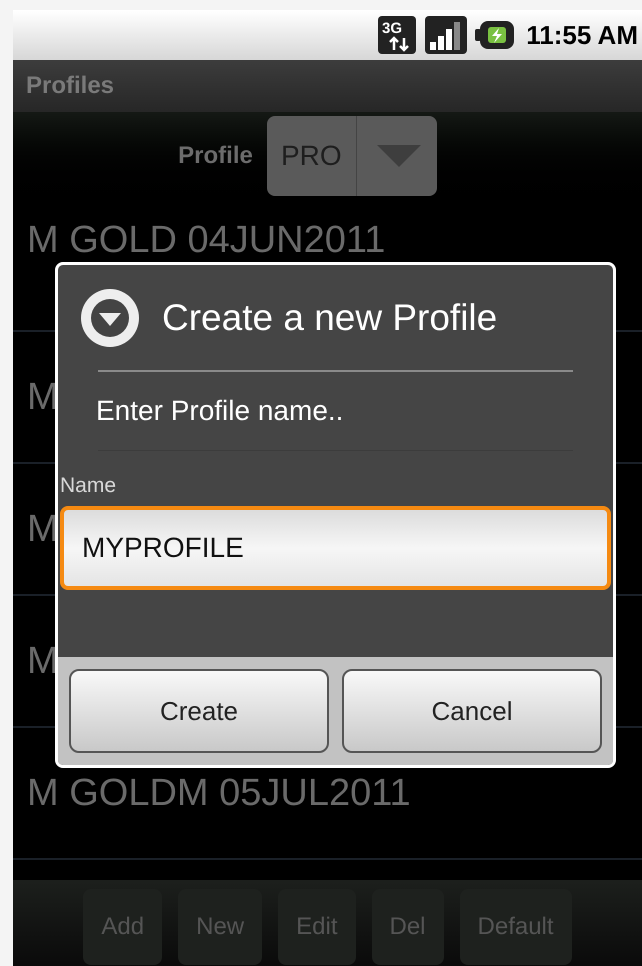 This screenshot has width=642, height=966. What do you see at coordinates (87, 485) in the screenshot?
I see `field-label: Name` at bounding box center [87, 485].